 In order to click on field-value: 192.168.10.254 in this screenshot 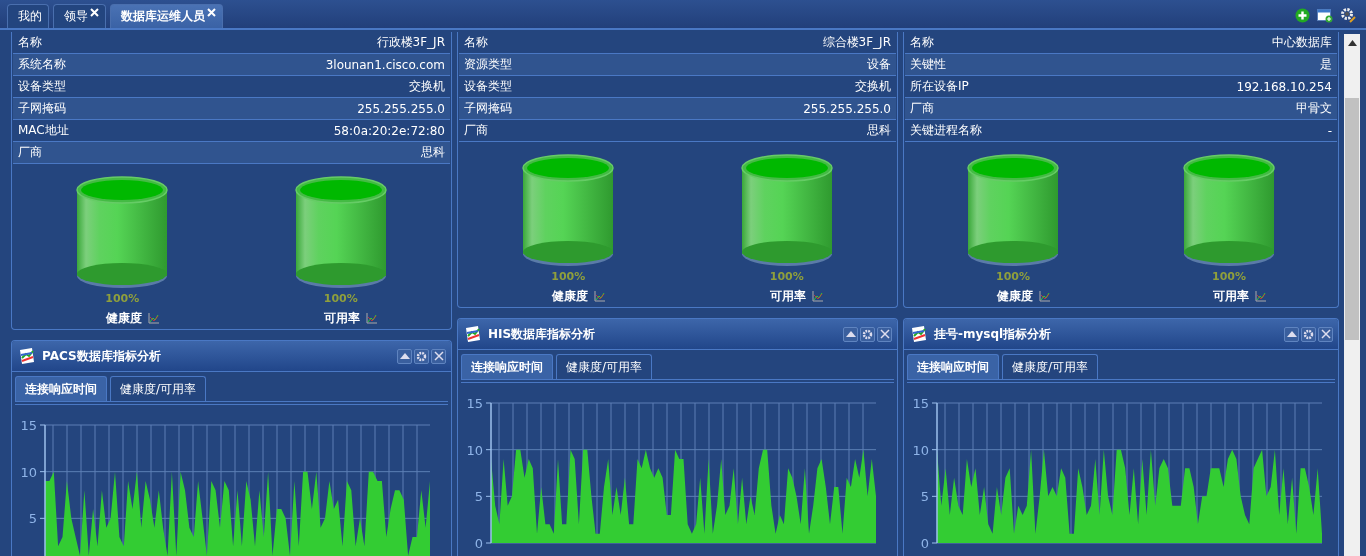, I will do `click(1284, 86)`.